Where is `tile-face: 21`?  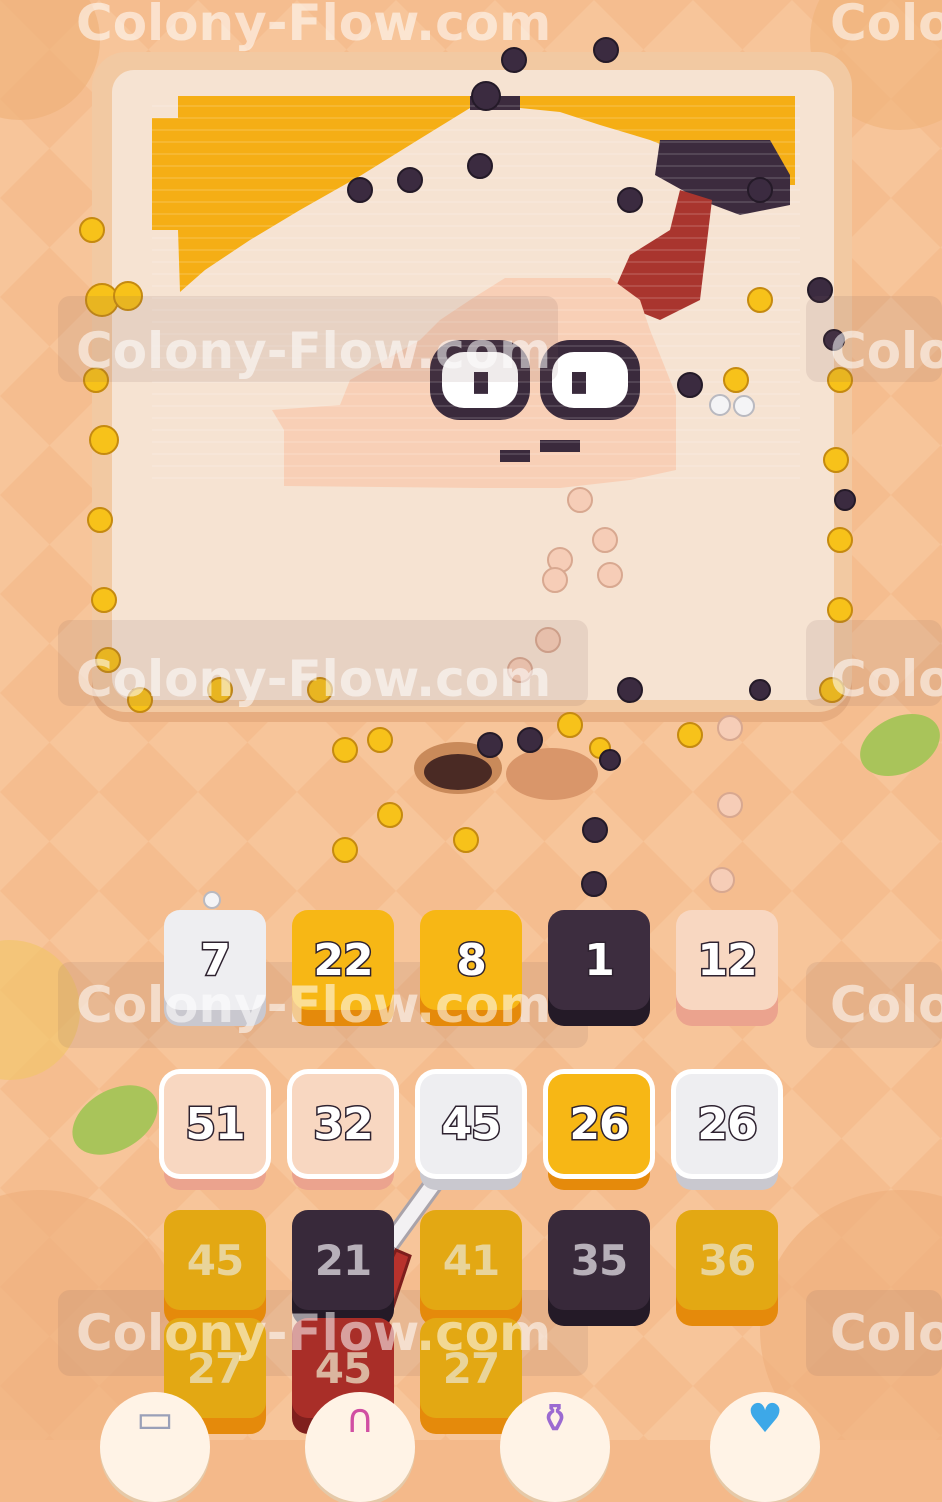 tile-face: 21 is located at coordinates (343, 1260).